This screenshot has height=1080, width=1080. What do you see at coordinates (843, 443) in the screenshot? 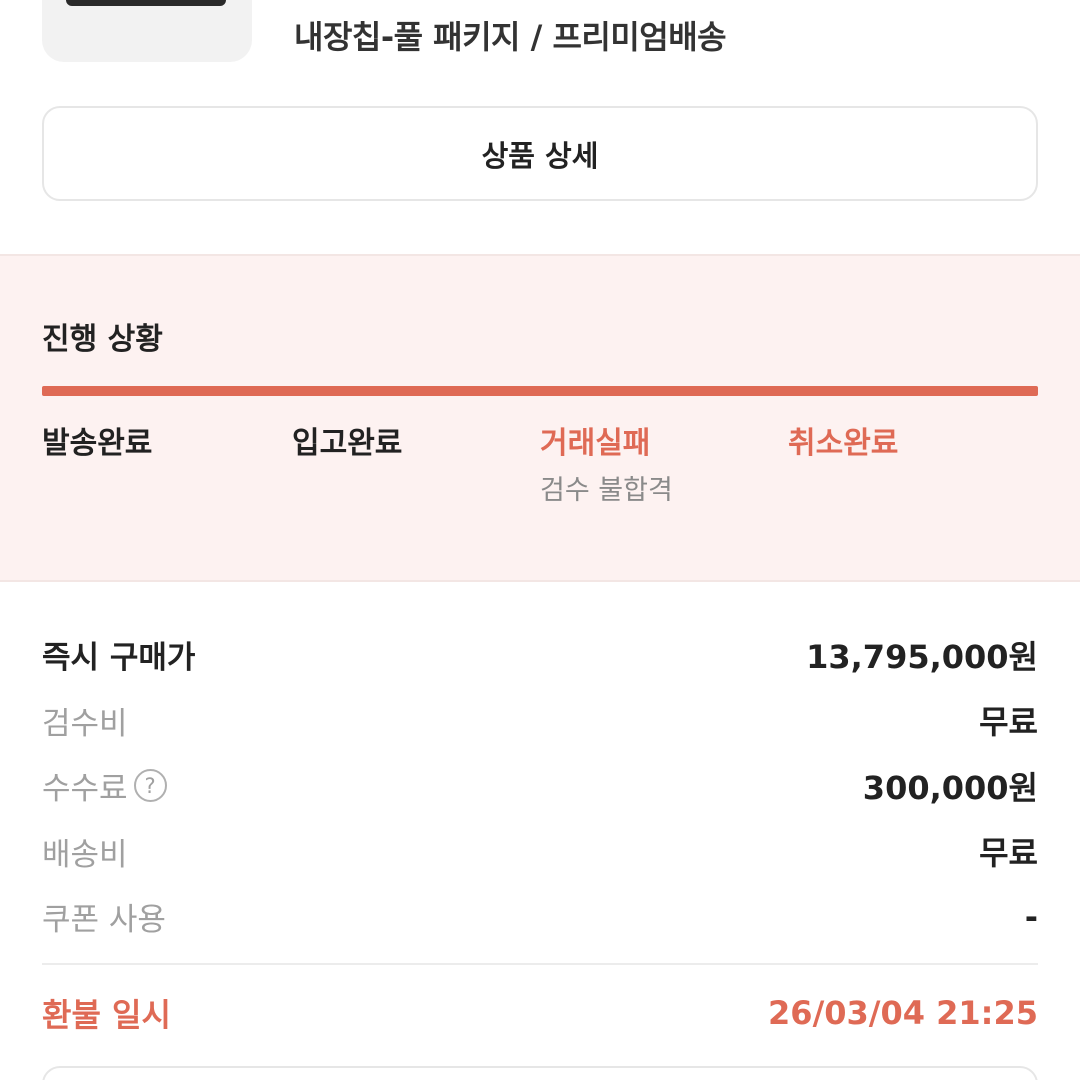
I see `step-label: 취소완료` at bounding box center [843, 443].